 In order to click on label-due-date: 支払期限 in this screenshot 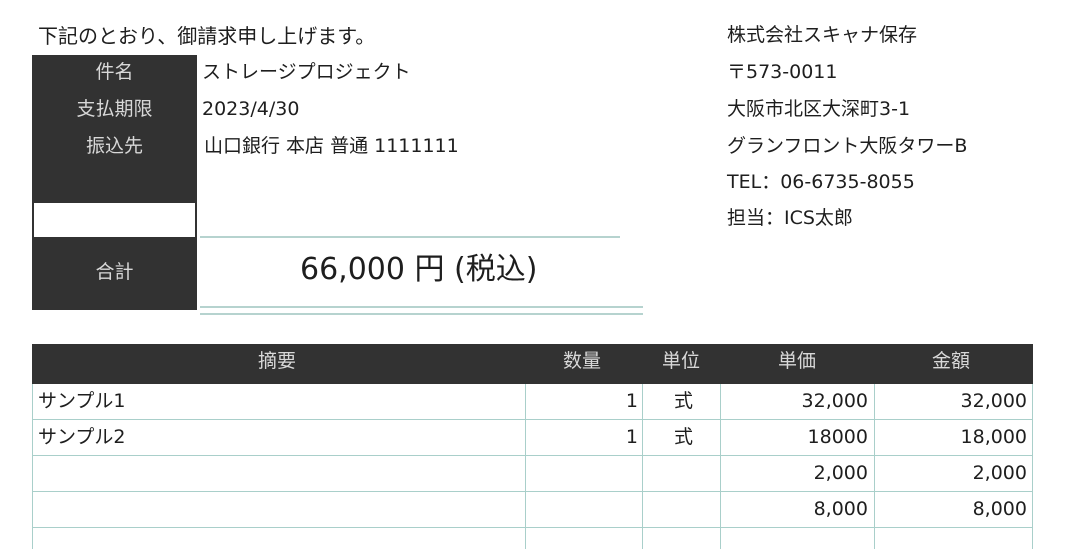, I will do `click(114, 109)`.